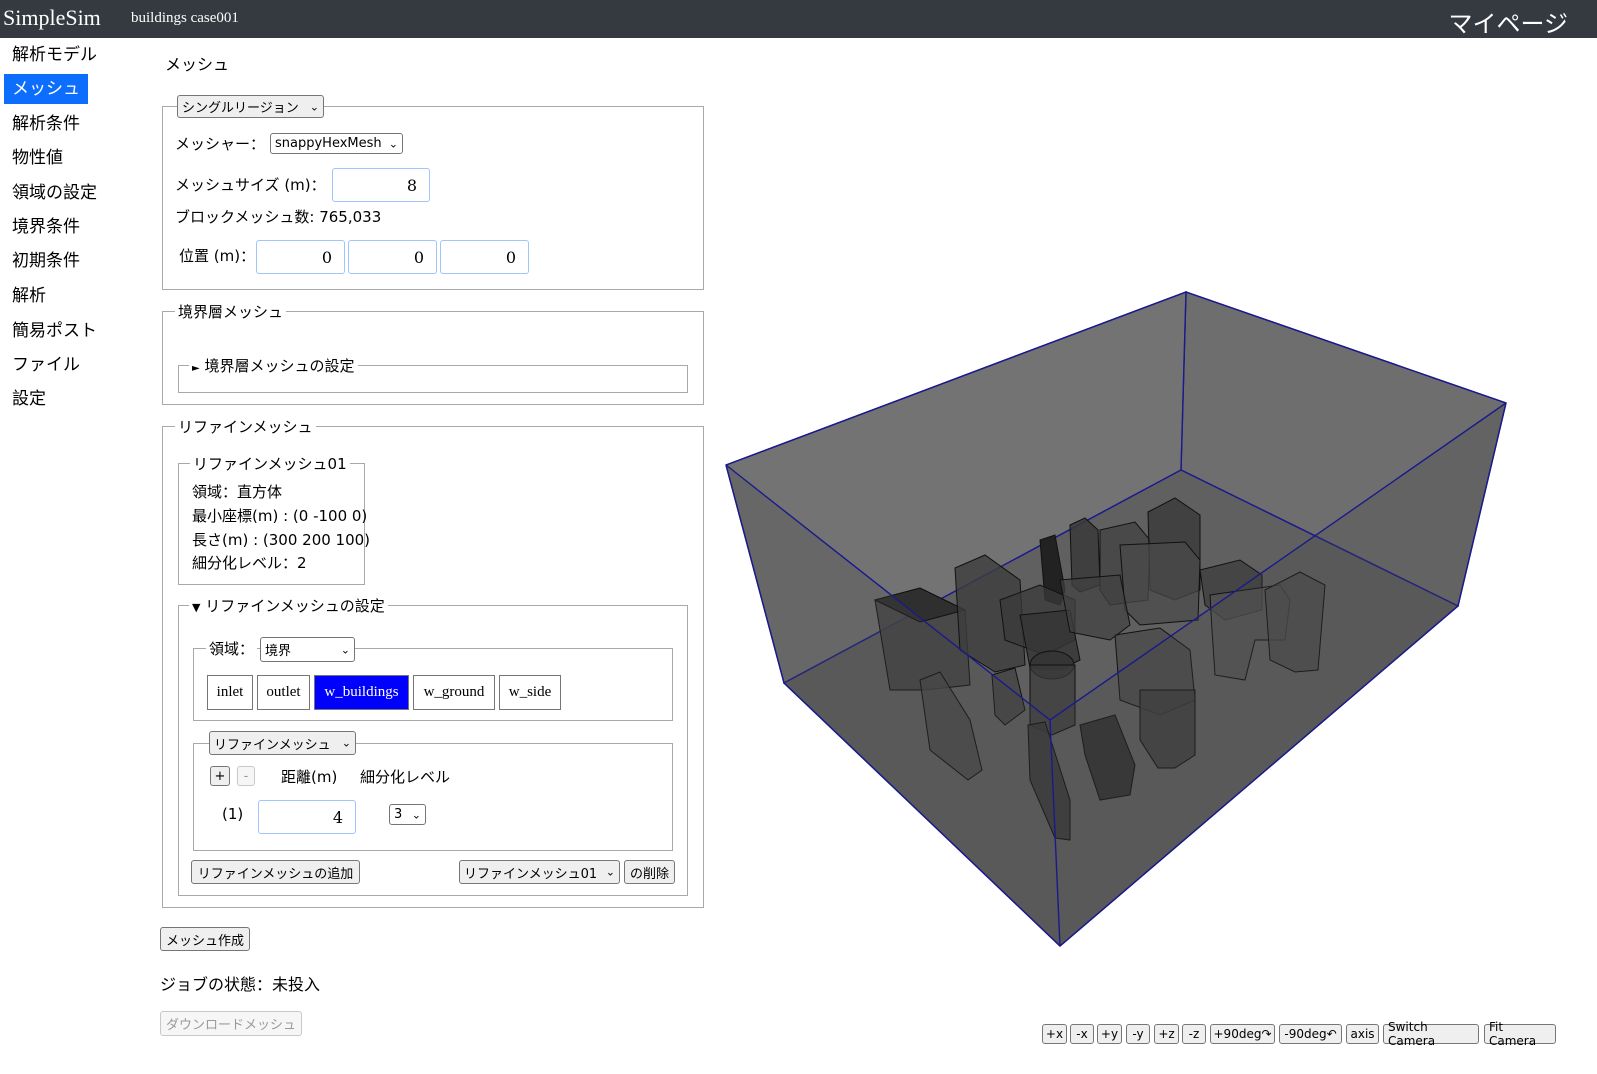 The width and height of the screenshot is (1597, 1074). What do you see at coordinates (196, 607) in the screenshot?
I see `triangle-down-icon: ▼` at bounding box center [196, 607].